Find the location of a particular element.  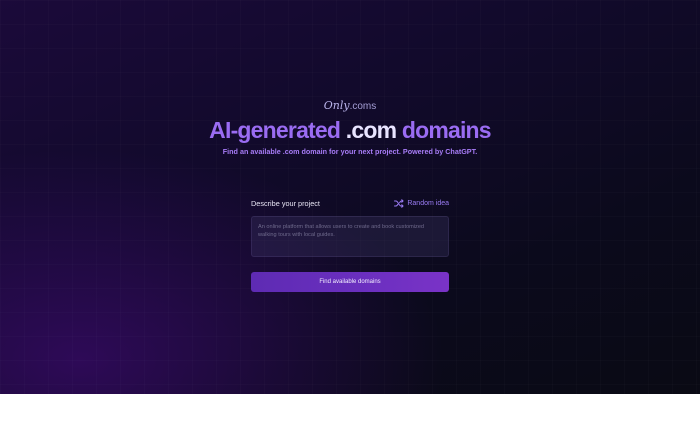

shuffle-icon is located at coordinates (399, 203).